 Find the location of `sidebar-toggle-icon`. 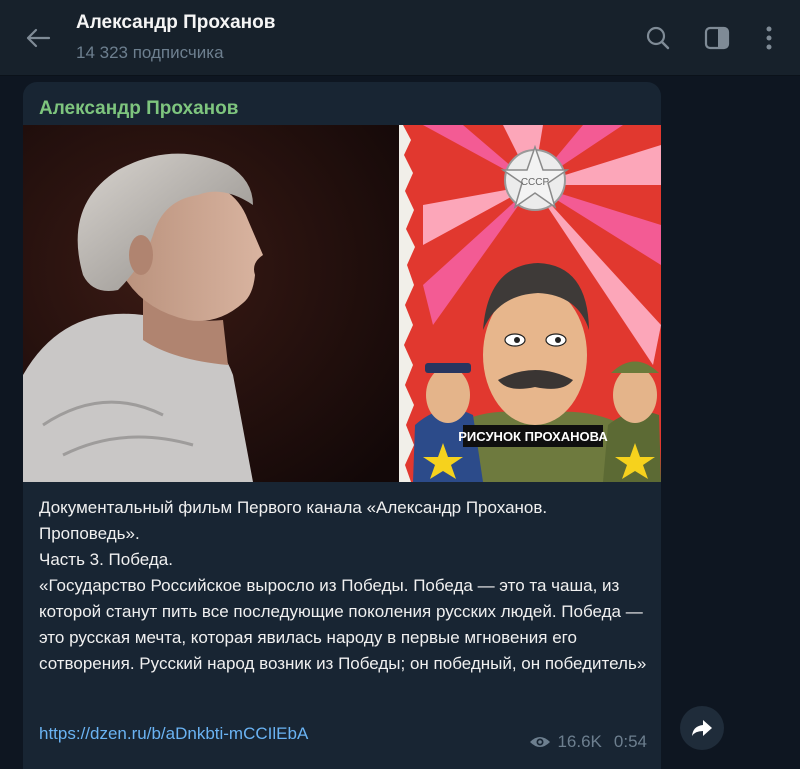

sidebar-toggle-icon is located at coordinates (717, 38).